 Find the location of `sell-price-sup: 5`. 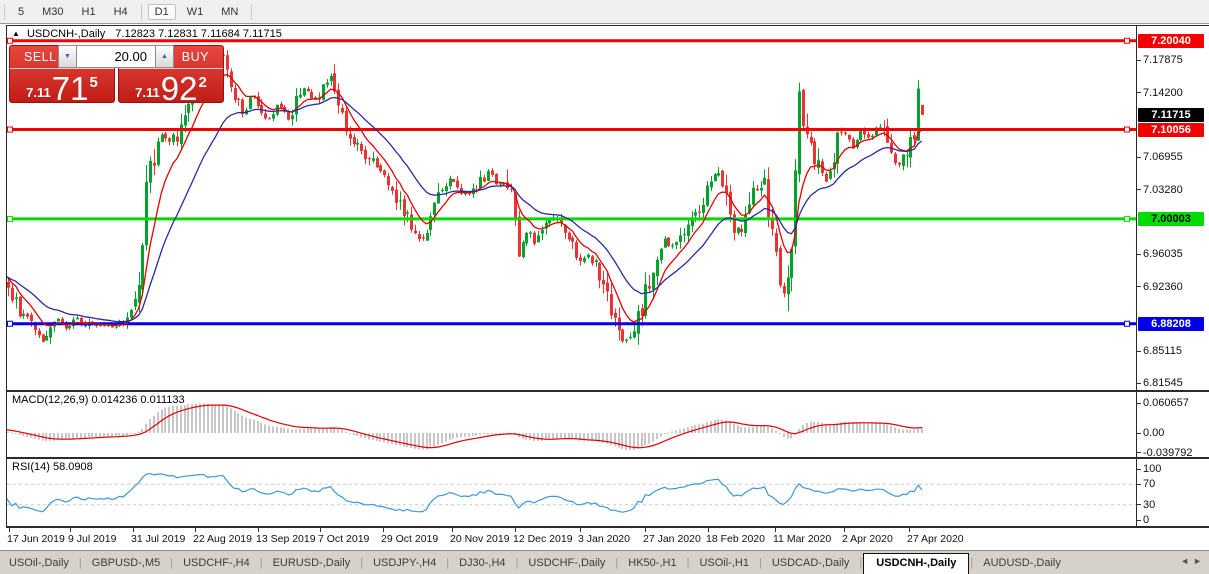

sell-price-sup: 5 is located at coordinates (93, 82).